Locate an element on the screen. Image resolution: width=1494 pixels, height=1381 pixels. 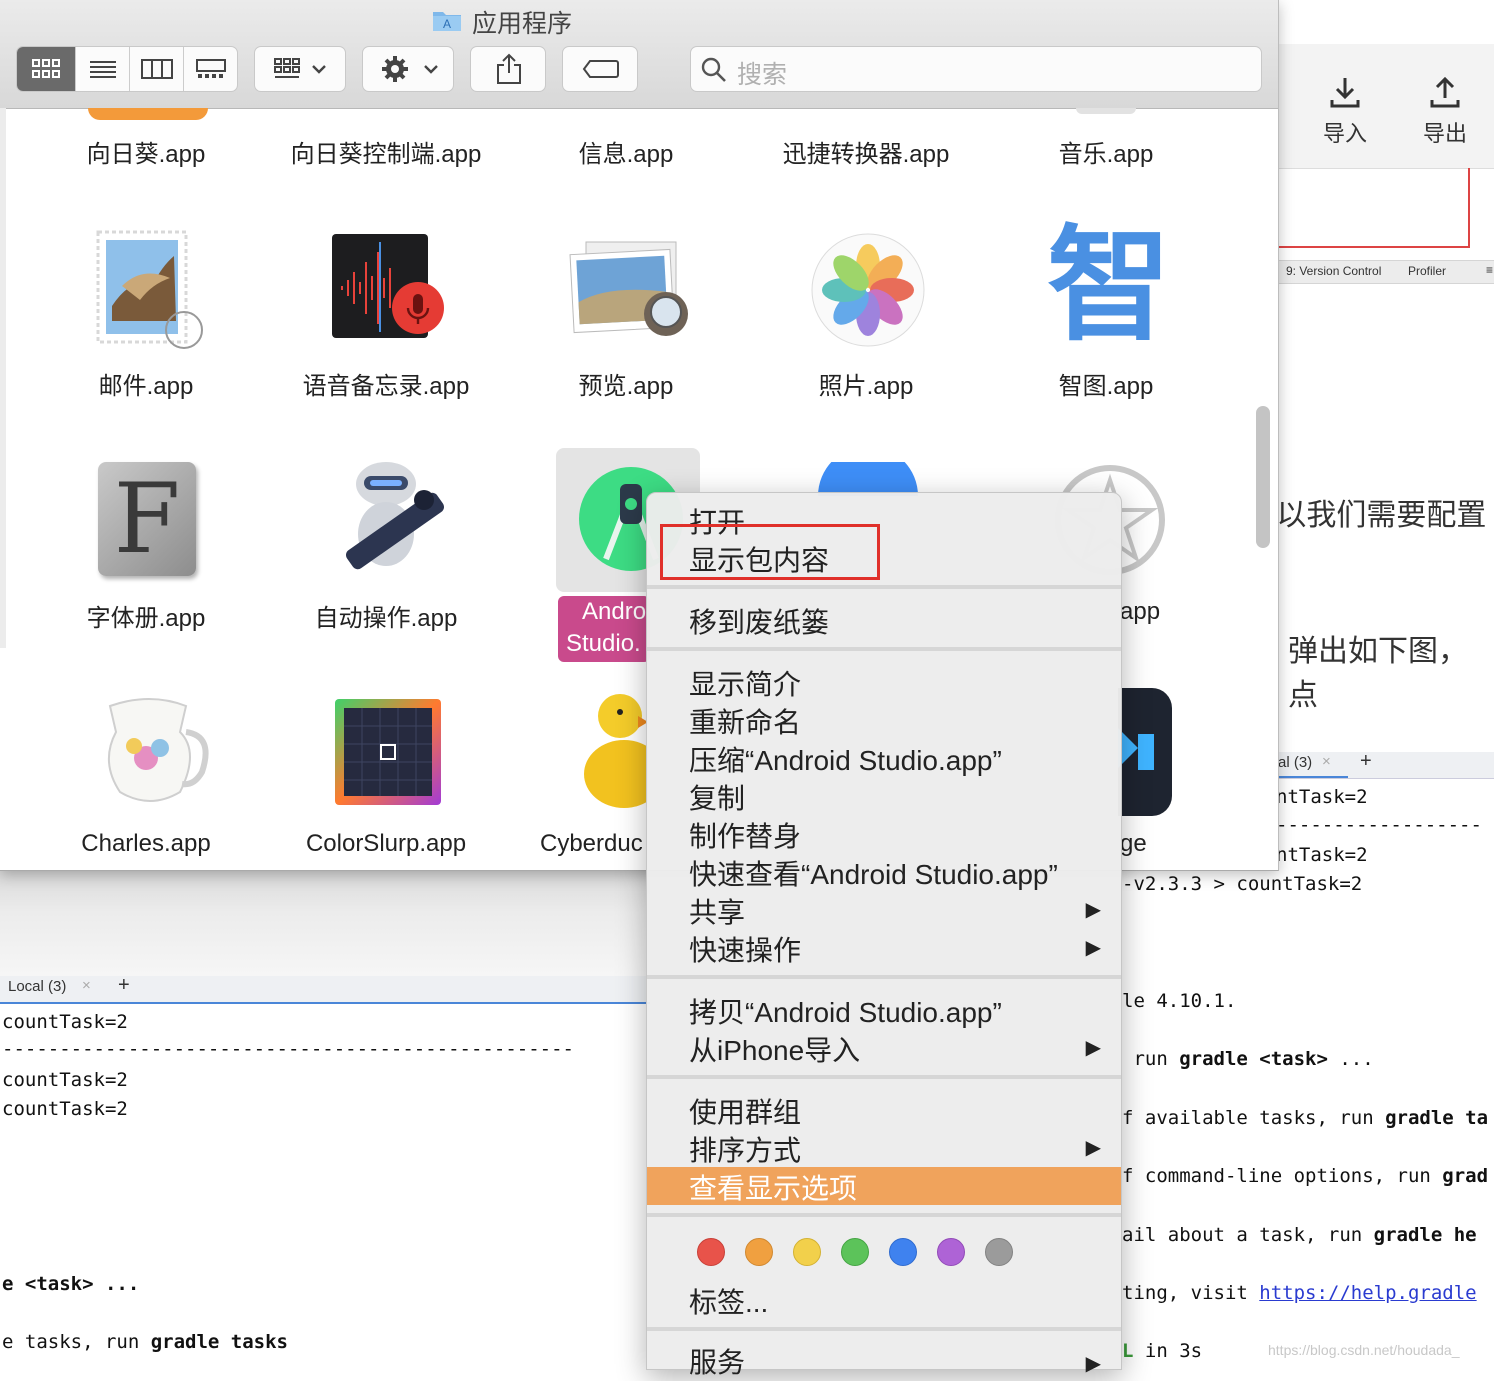
app-label: 字体册.app is located at coordinates (146, 615).